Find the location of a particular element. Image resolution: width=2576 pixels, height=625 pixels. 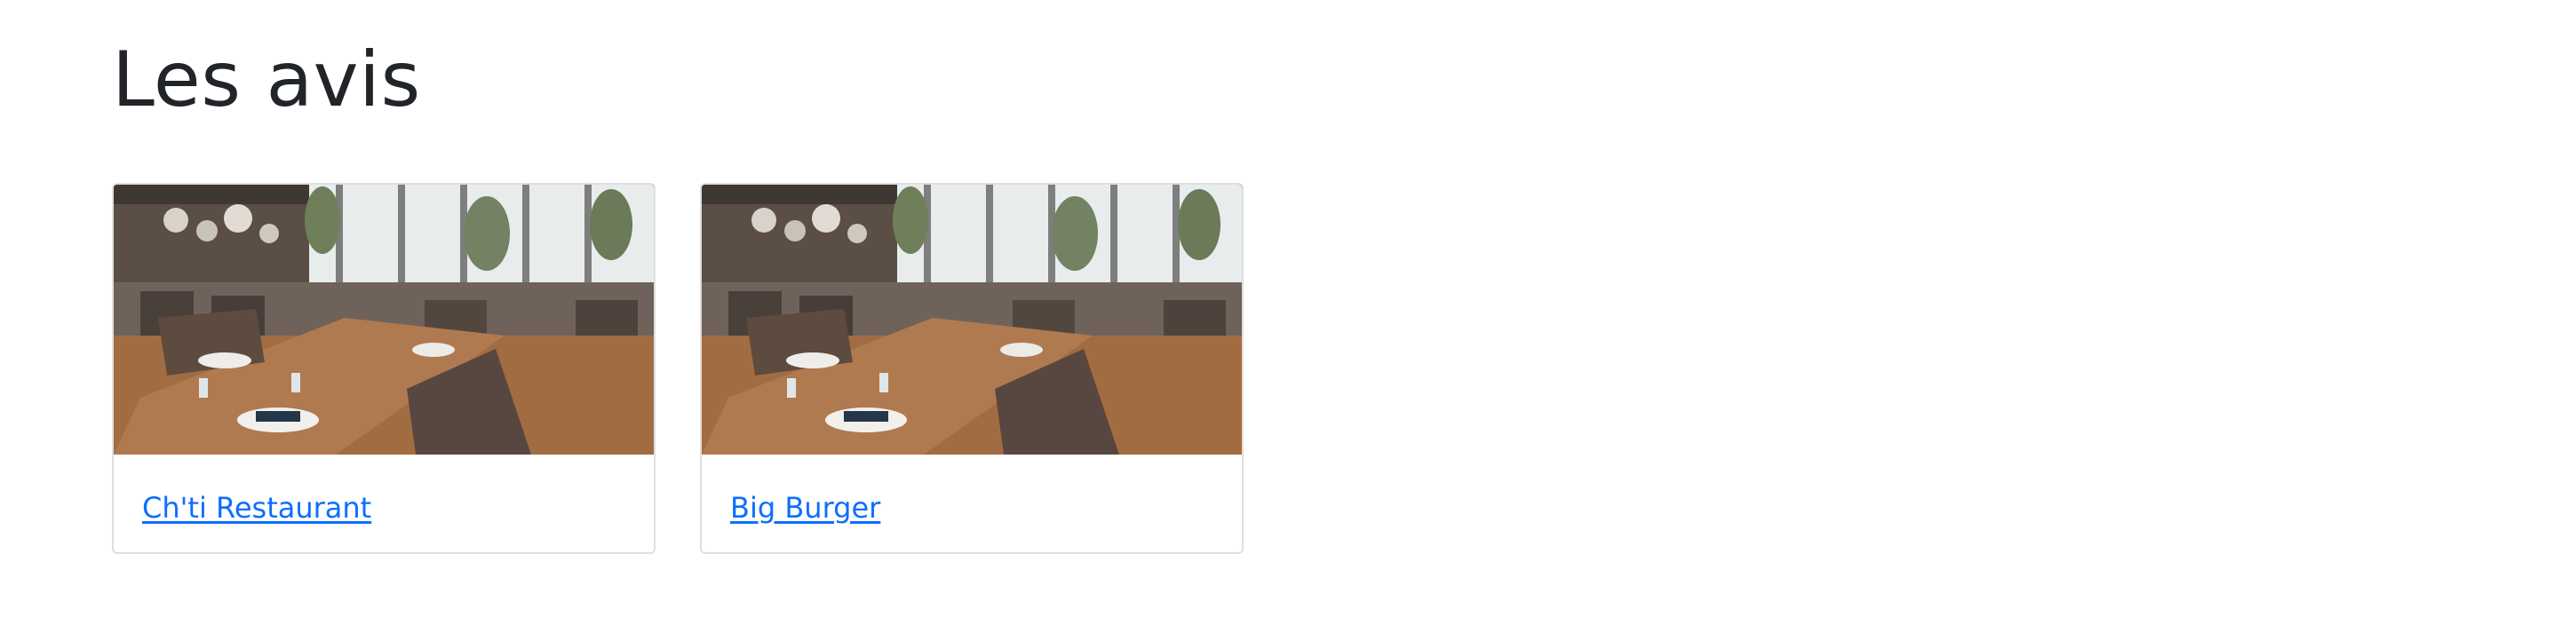

restaurant-link: Ch'ti Restaurant is located at coordinates (256, 508).